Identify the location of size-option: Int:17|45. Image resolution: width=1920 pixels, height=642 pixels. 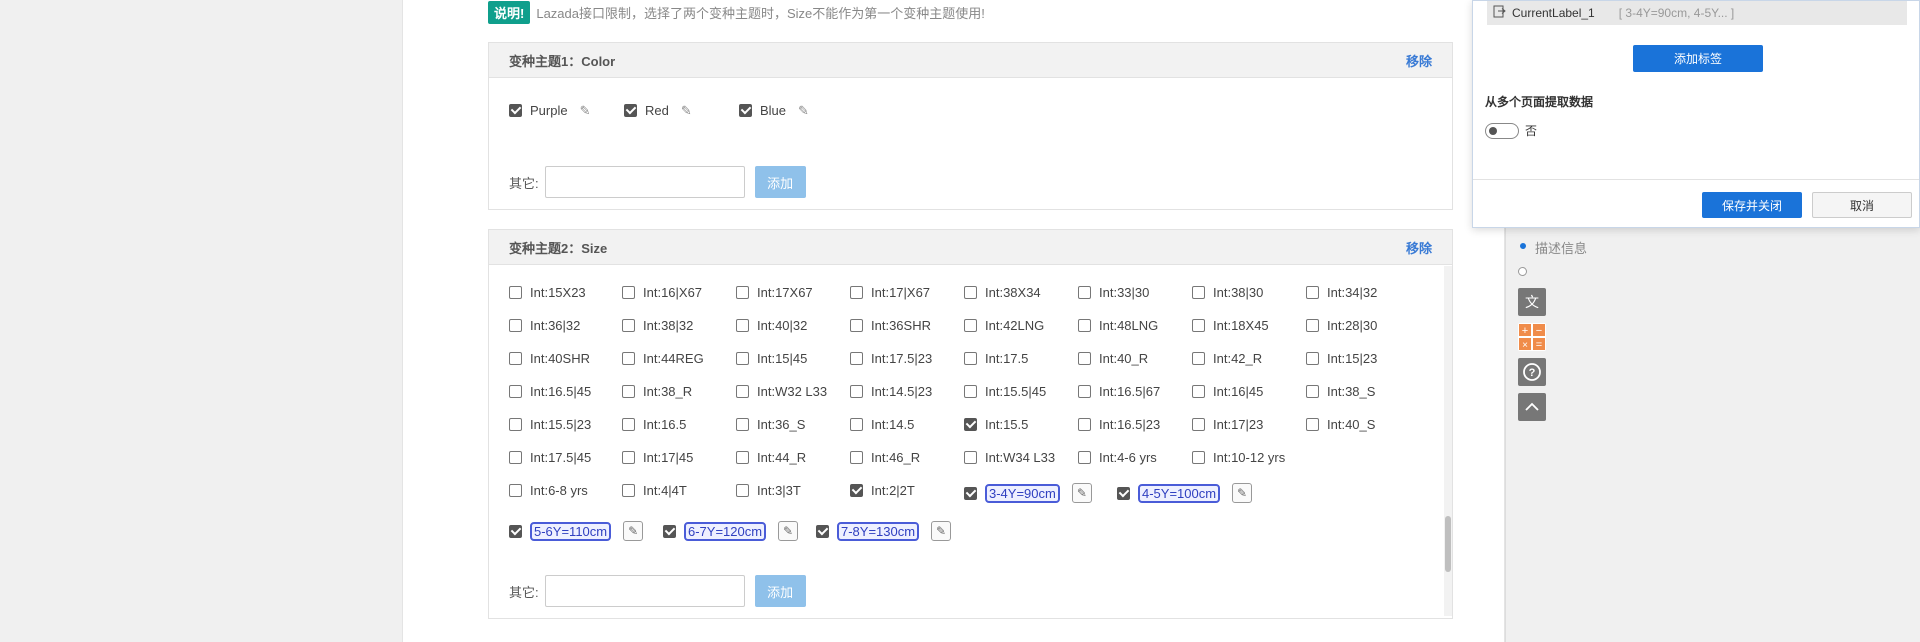
(657, 457).